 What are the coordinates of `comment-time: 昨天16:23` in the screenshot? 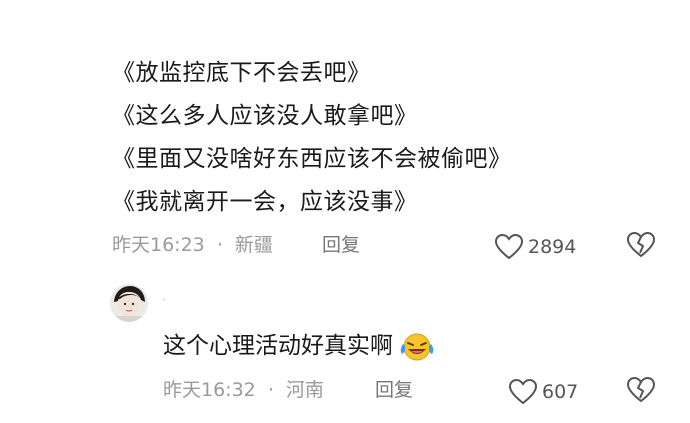 It's located at (158, 245).